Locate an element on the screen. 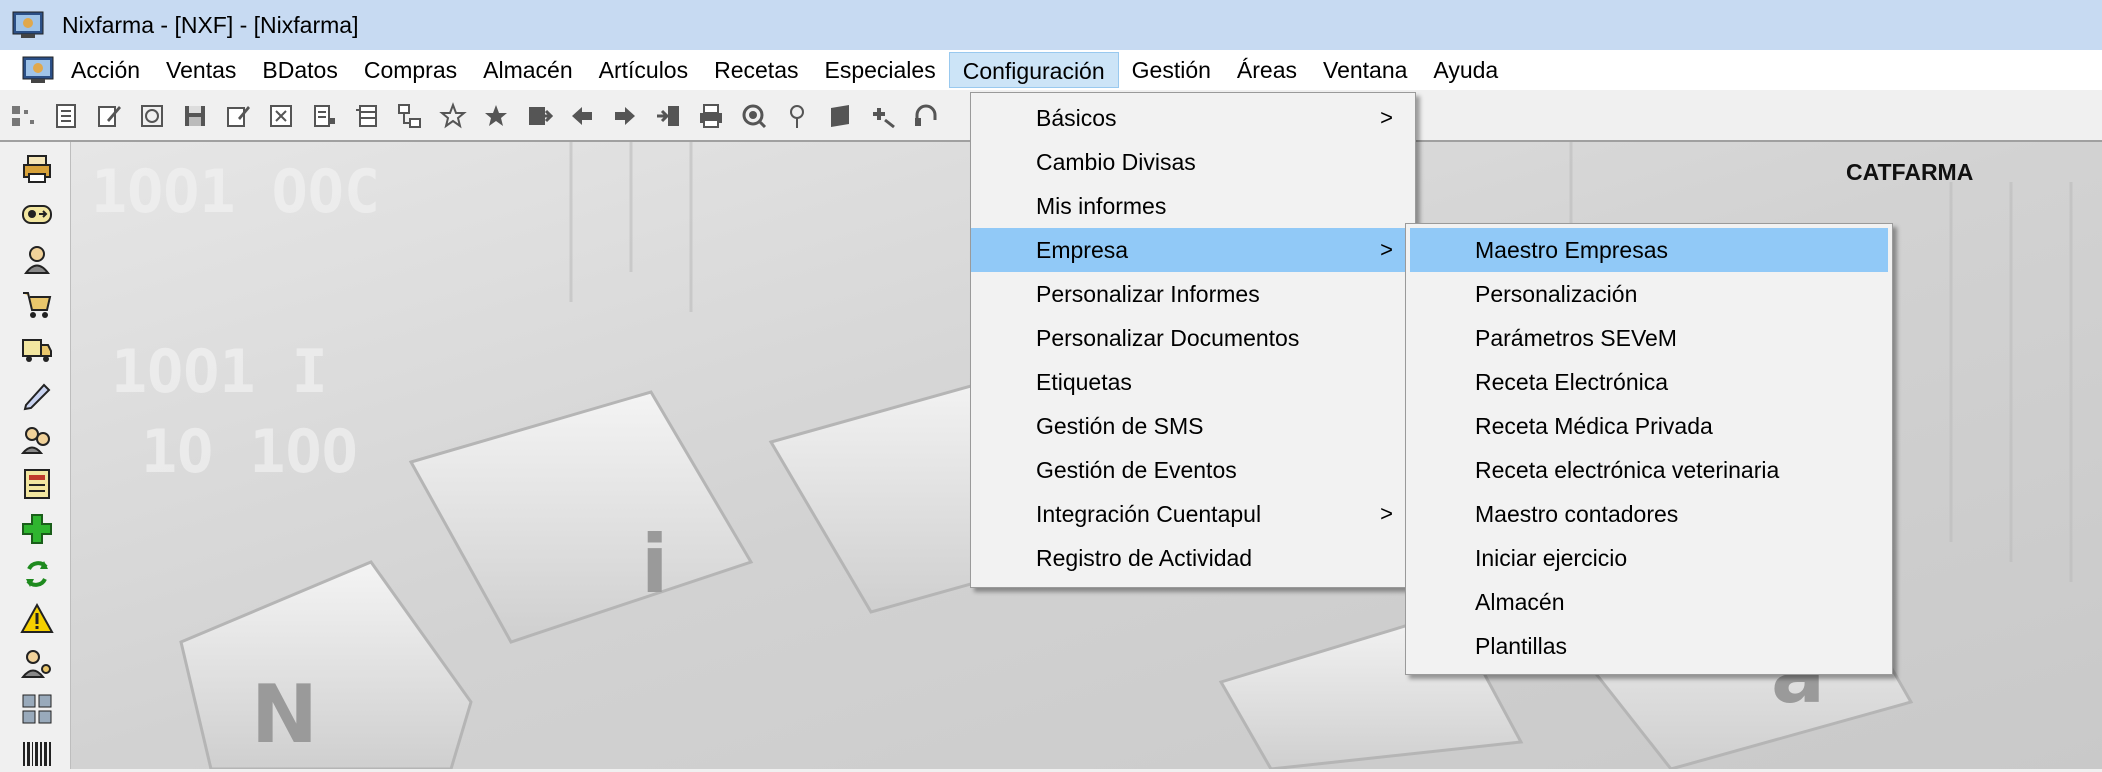 The width and height of the screenshot is (2102, 772). menu-item-receta-electronica: Receta Electrónica is located at coordinates (1649, 382).